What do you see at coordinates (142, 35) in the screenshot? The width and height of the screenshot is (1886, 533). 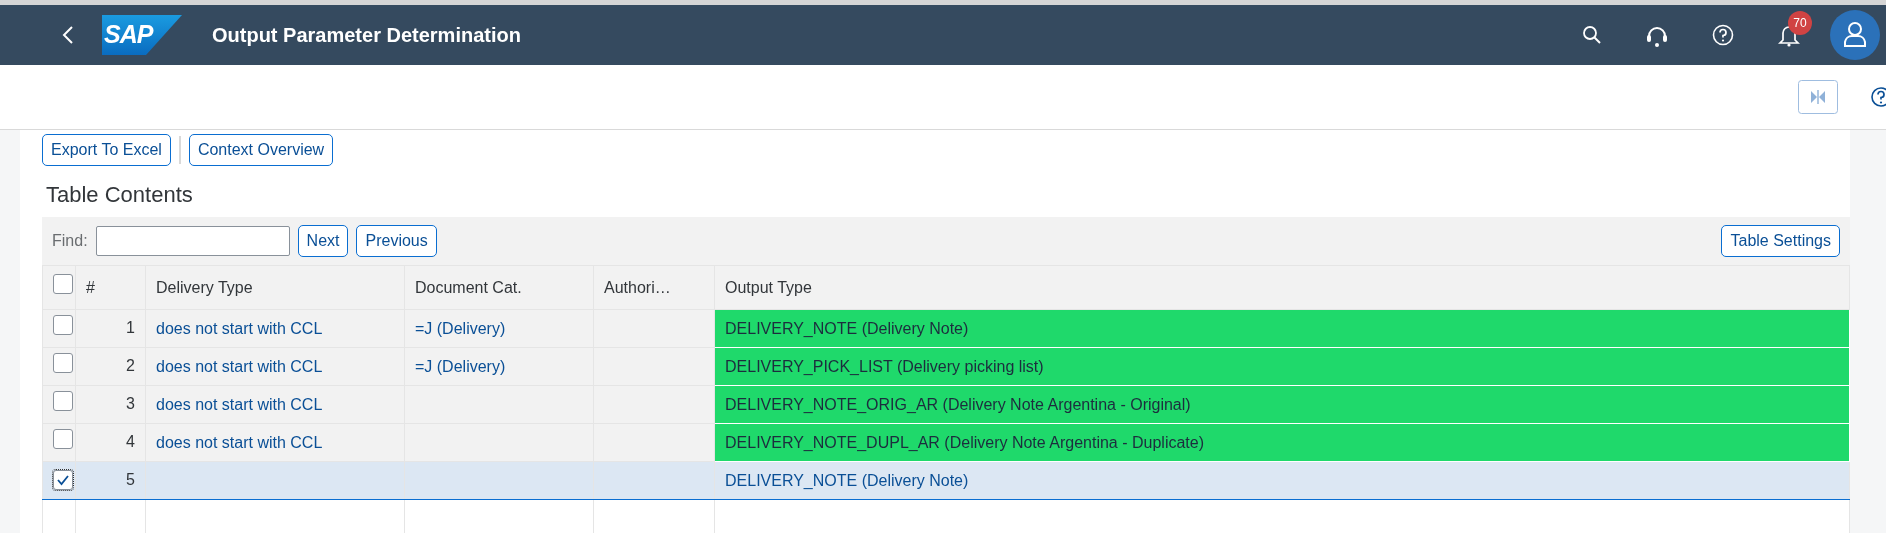 I see `sap-logo: SAP` at bounding box center [142, 35].